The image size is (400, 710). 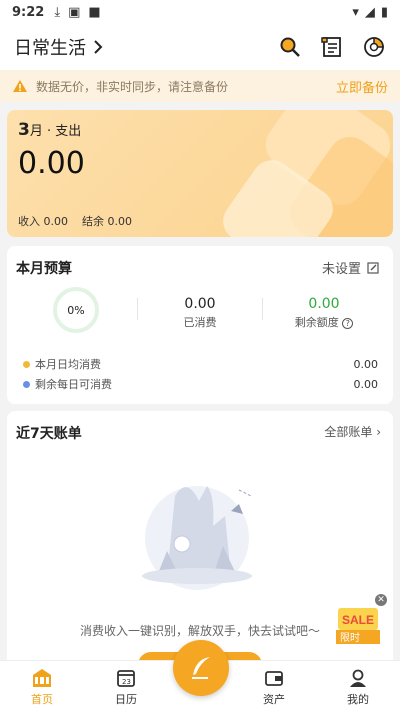 What do you see at coordinates (369, 12) in the screenshot?
I see `signal-icon: ◢` at bounding box center [369, 12].